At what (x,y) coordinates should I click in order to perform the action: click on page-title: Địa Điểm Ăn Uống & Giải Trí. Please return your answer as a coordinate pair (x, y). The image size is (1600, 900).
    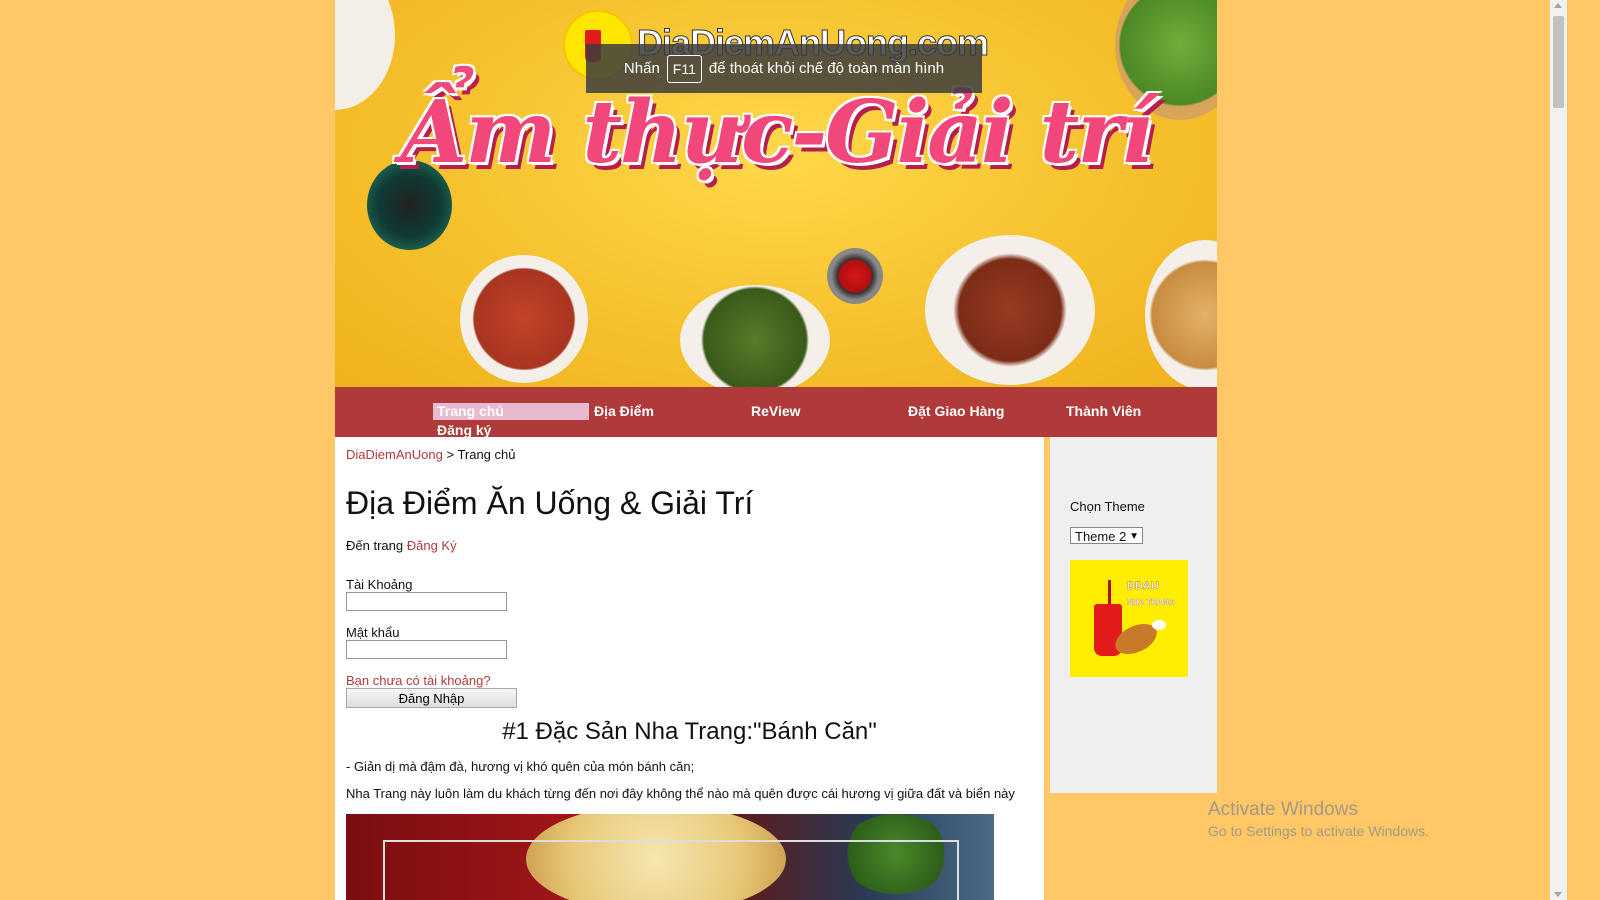
    Looking at the image, I should click on (550, 503).